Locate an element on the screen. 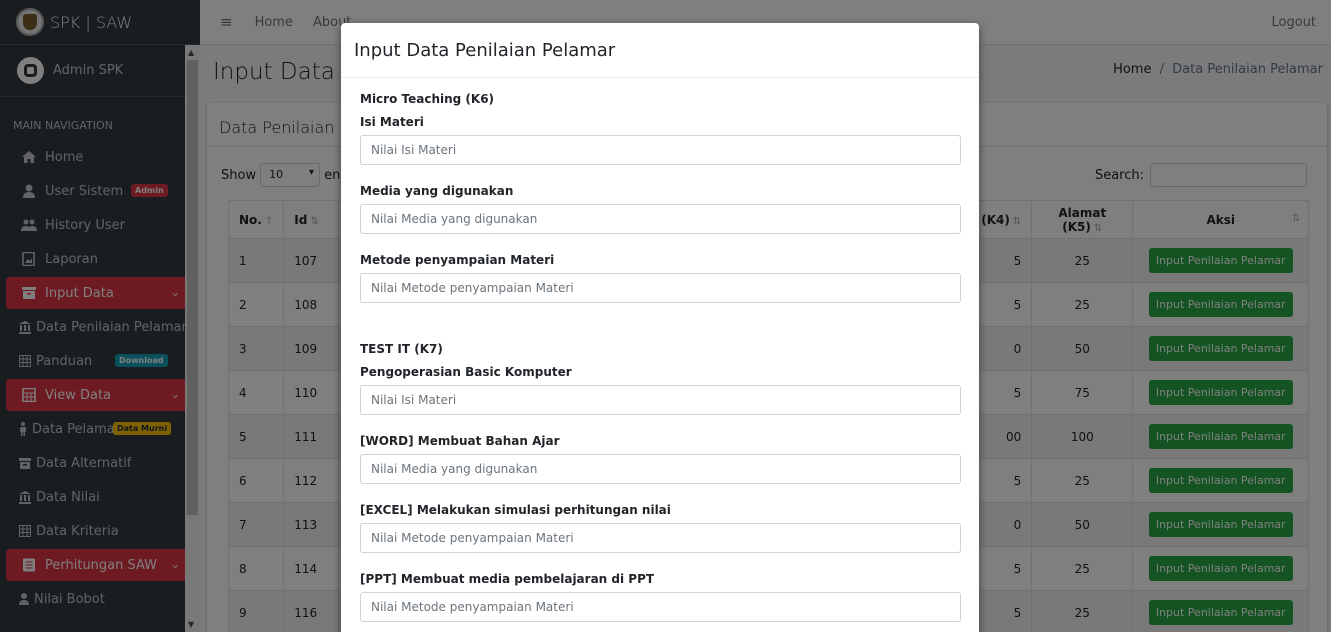 The width and height of the screenshot is (1331, 632). modal-title: Input Data Penilaian Pelamar is located at coordinates (660, 50).